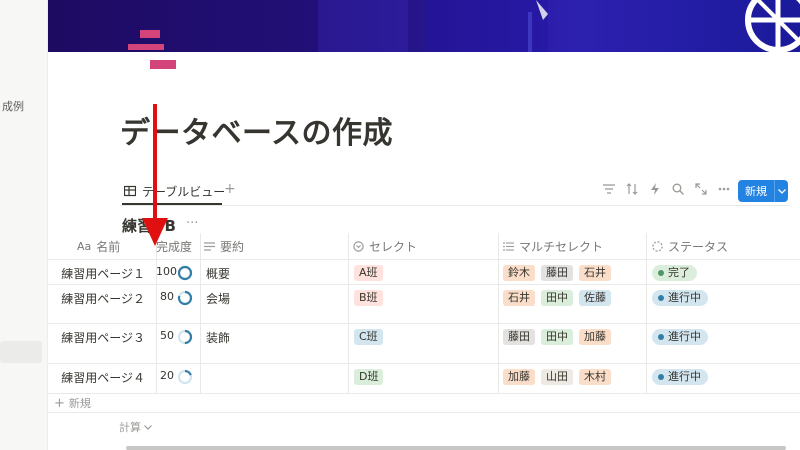  Describe the element at coordinates (519, 273) in the screenshot. I see `multi-select-tag: 鈴木` at that location.